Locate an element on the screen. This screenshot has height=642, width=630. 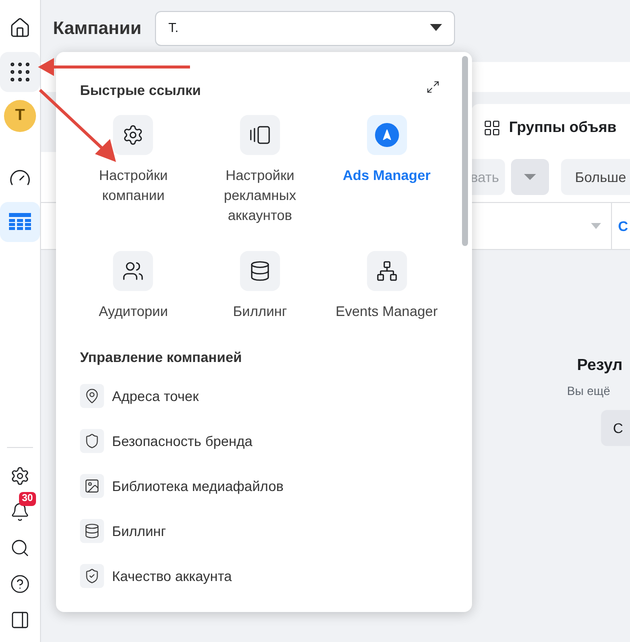
menu-item: Качество аккаунта is located at coordinates (264, 576).